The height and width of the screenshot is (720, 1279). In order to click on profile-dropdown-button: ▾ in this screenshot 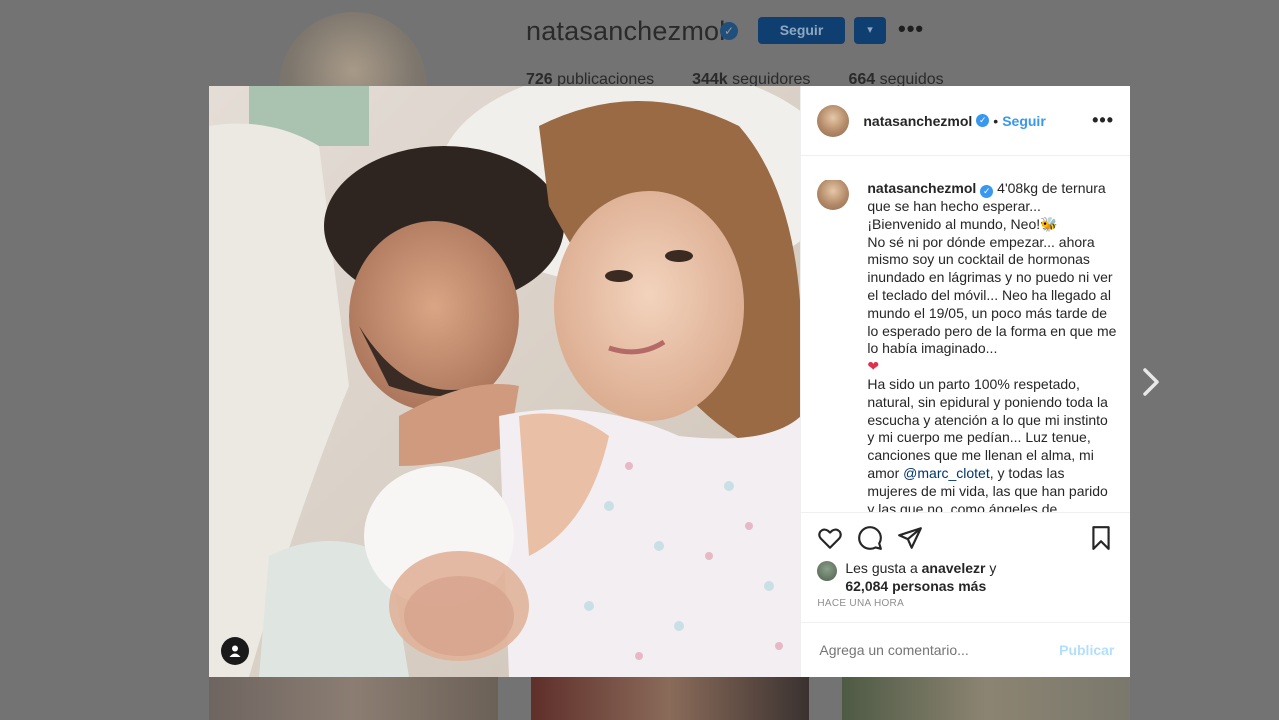, I will do `click(870, 30)`.